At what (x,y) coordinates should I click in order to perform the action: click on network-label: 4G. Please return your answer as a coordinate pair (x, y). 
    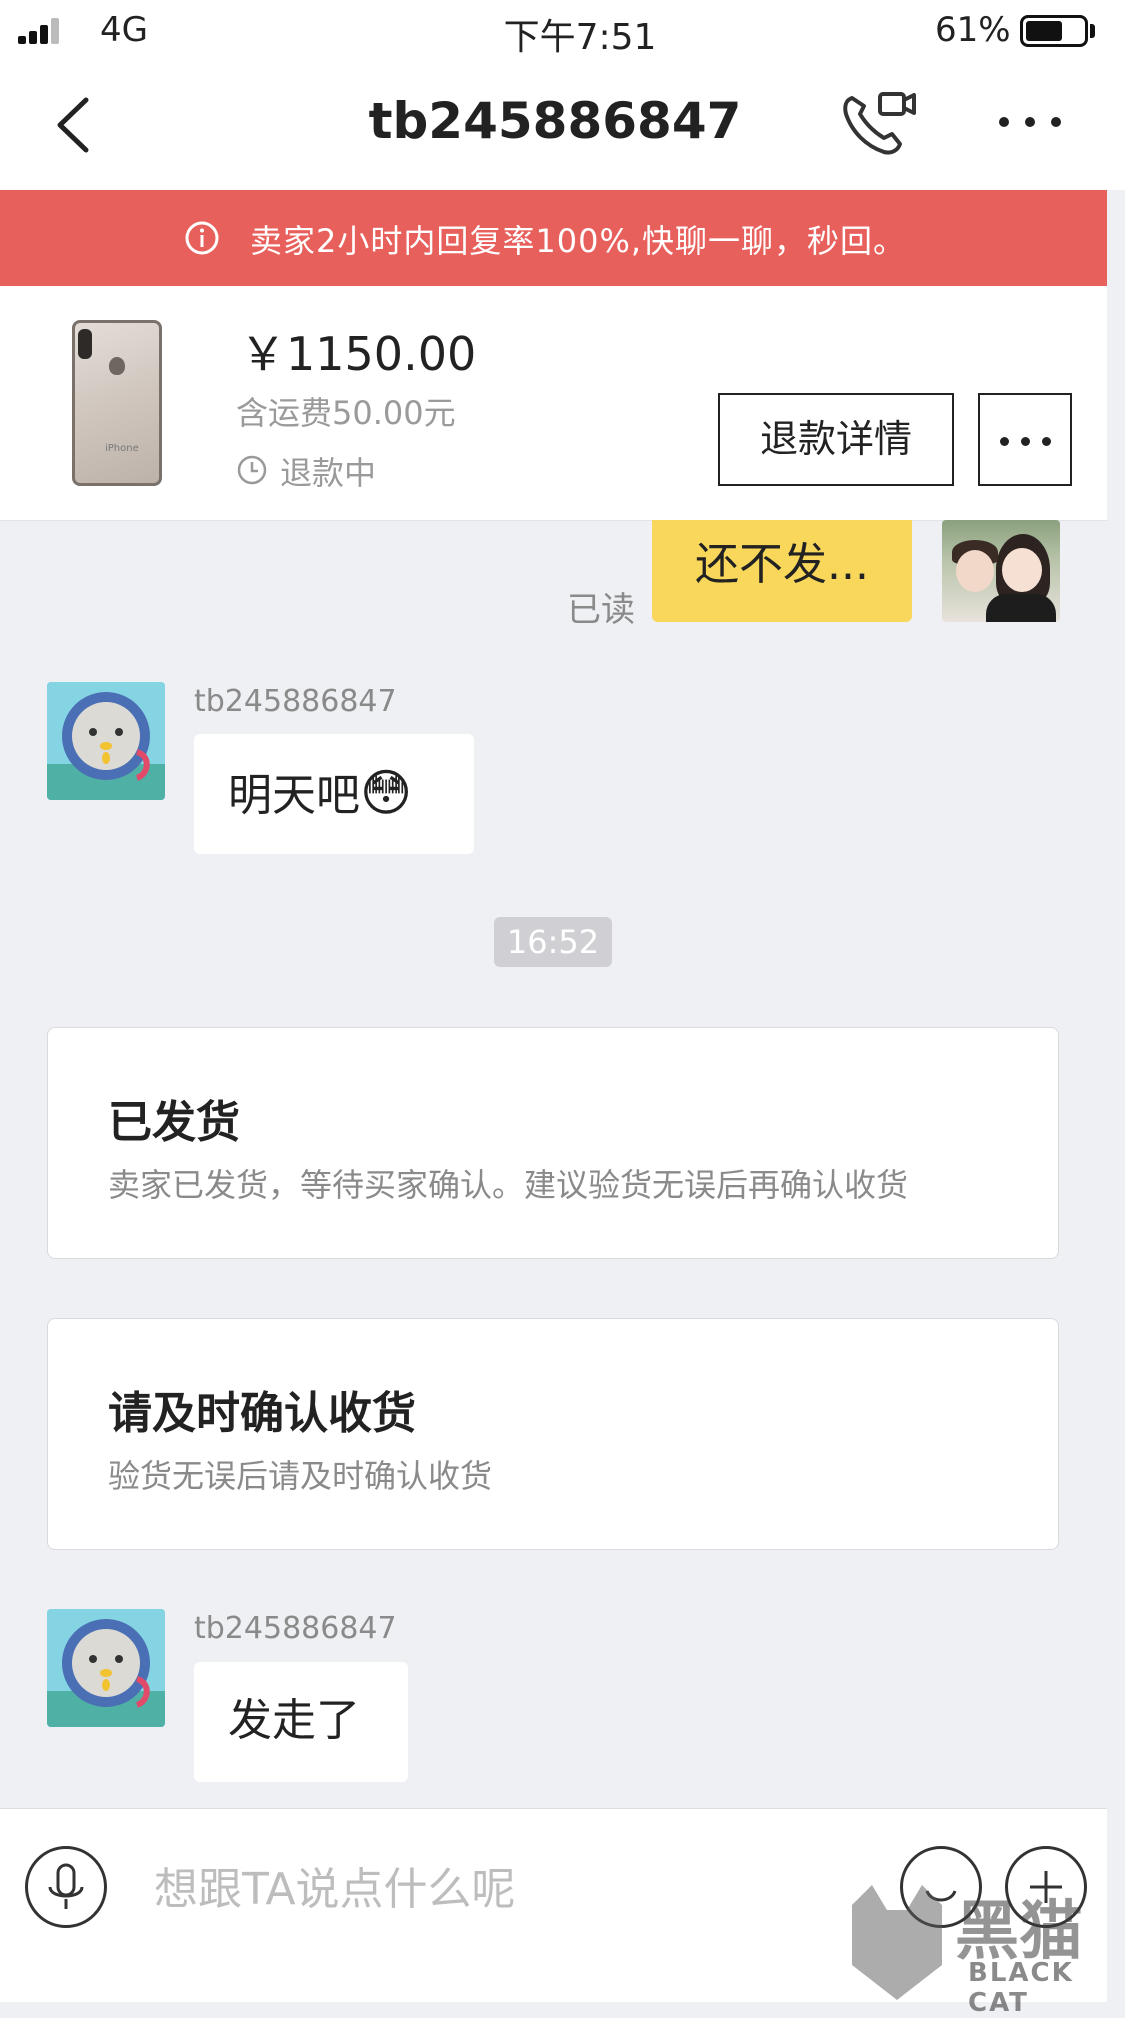
    Looking at the image, I should click on (124, 30).